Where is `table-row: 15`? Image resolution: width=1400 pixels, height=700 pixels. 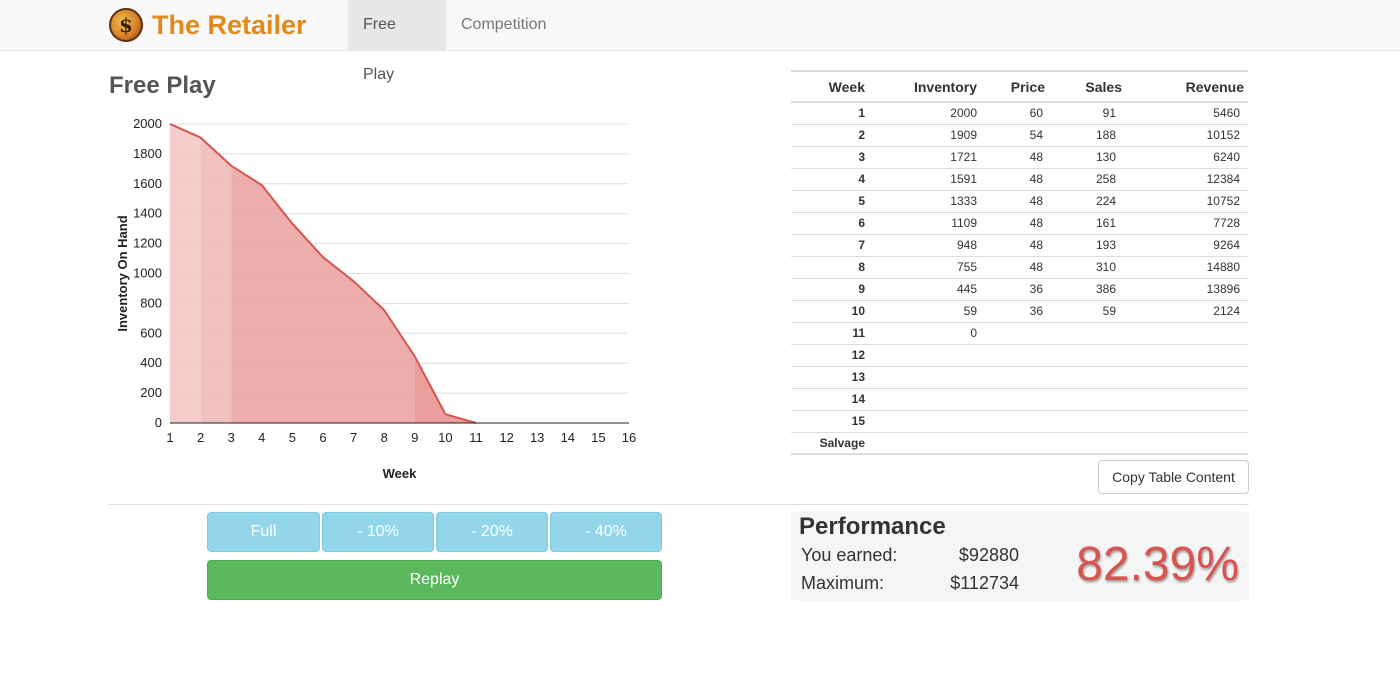 table-row: 15 is located at coordinates (1019, 420).